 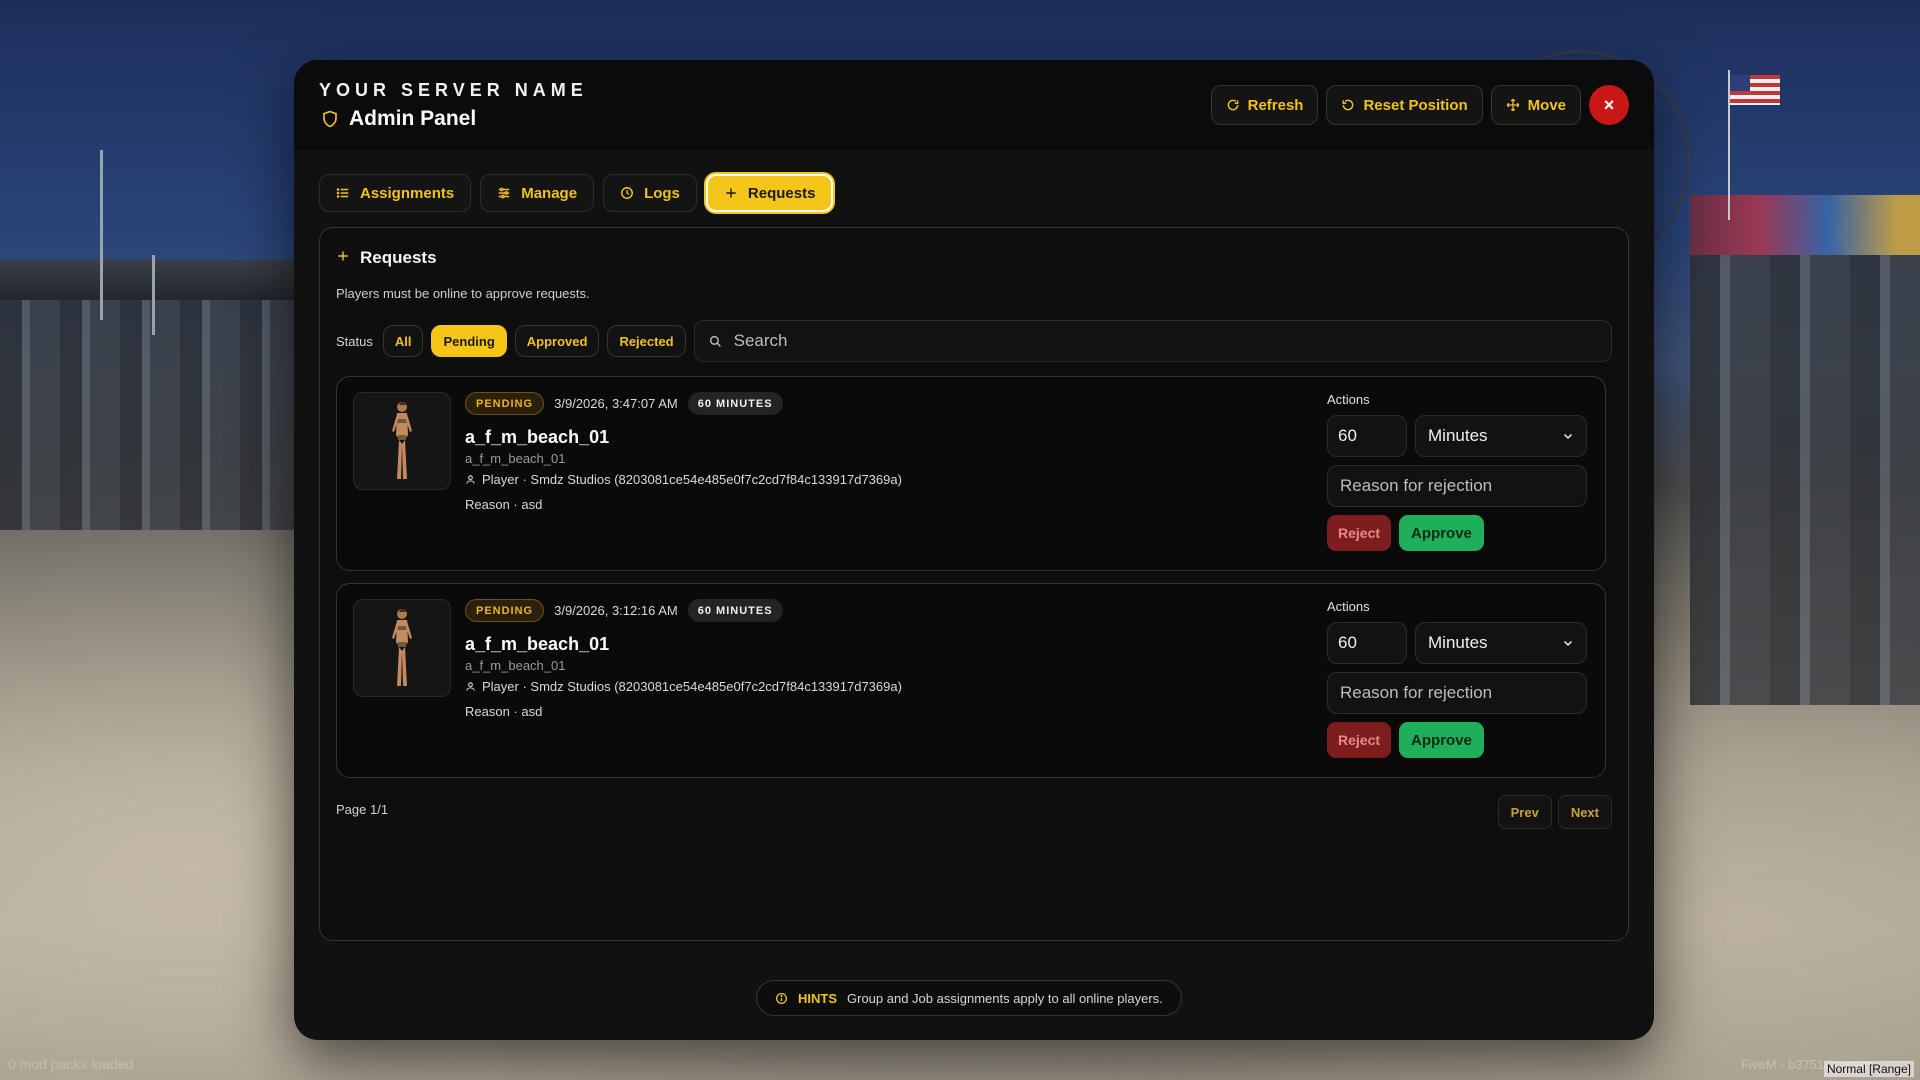 I want to click on background-pier-posts-left, so click(x=150, y=415).